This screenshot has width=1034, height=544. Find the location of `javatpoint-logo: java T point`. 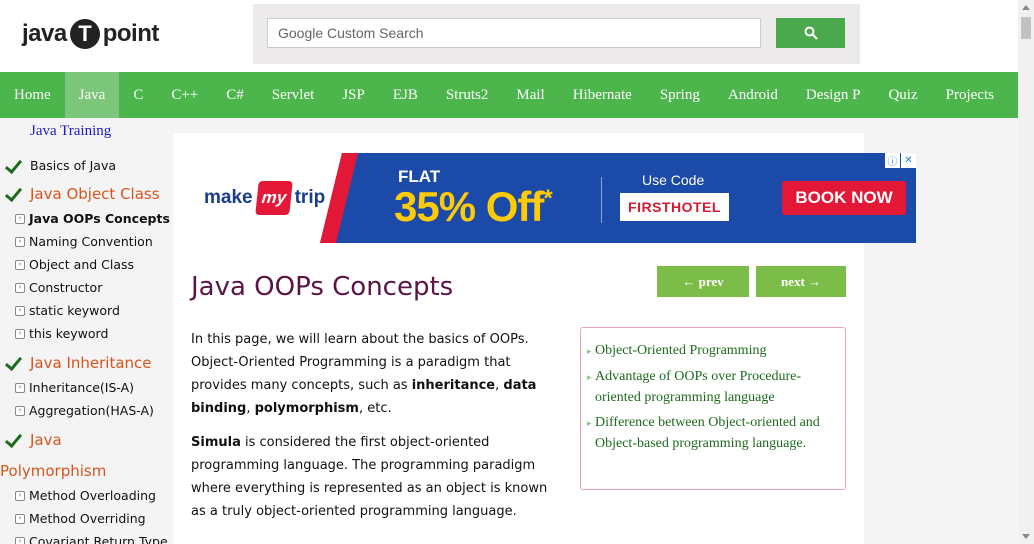

javatpoint-logo: java T point is located at coordinates (90, 34).